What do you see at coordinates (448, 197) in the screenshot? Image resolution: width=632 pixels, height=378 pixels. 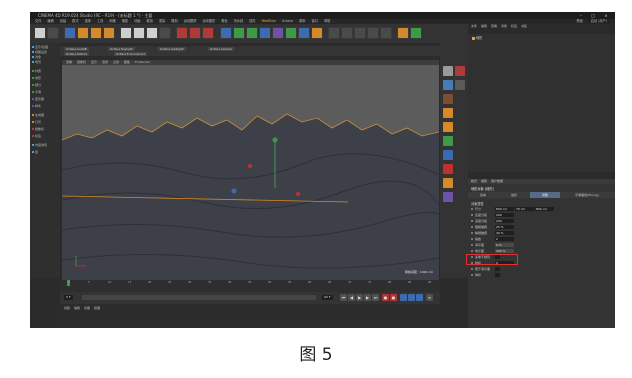 I see `sculpt-icon` at bounding box center [448, 197].